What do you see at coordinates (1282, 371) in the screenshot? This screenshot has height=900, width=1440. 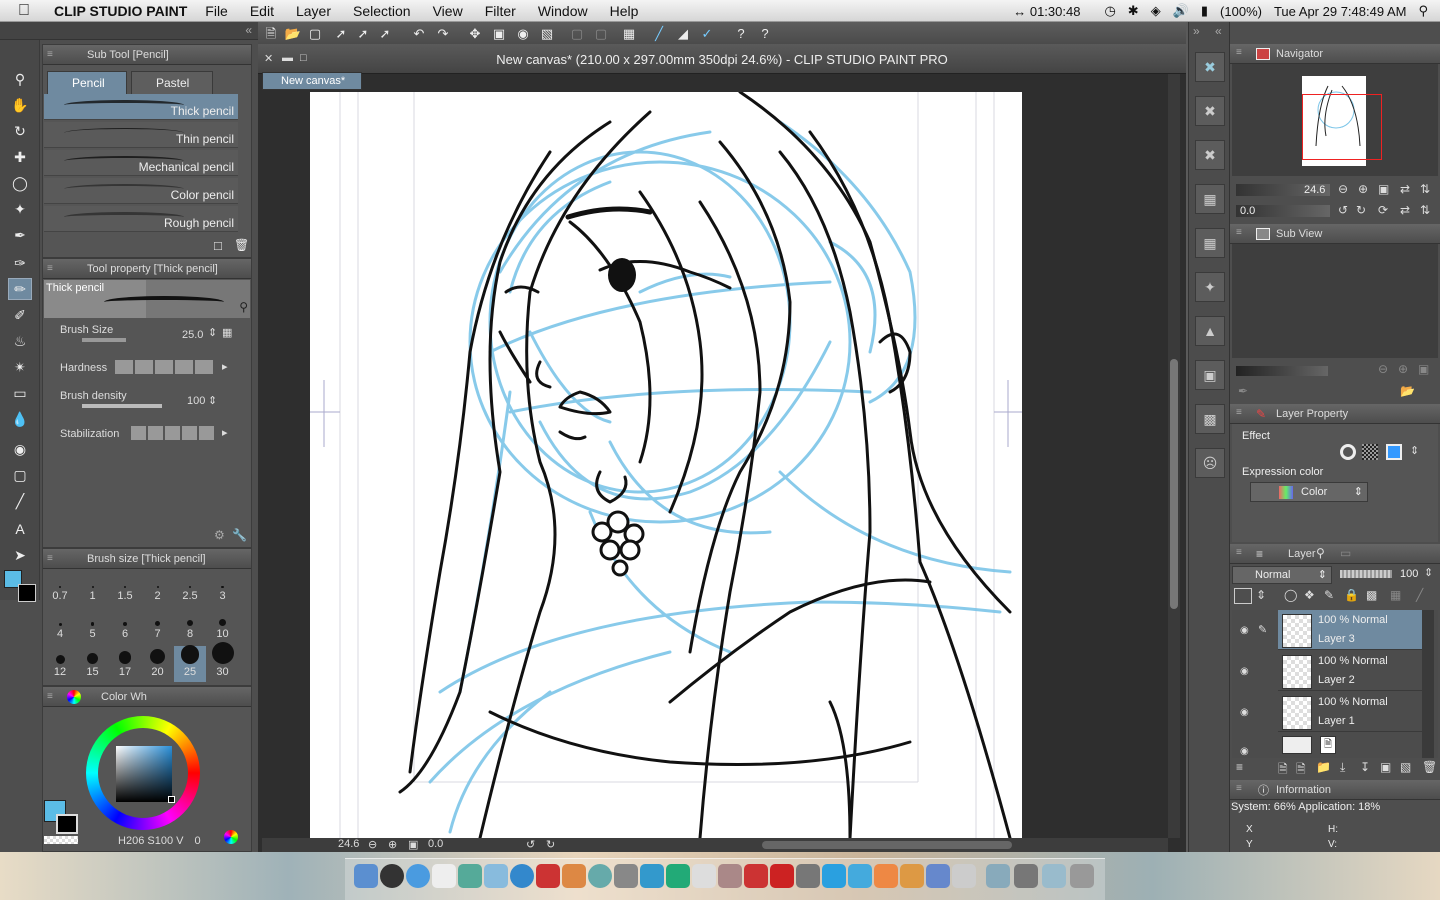 I see `subview-zoom-slider` at bounding box center [1282, 371].